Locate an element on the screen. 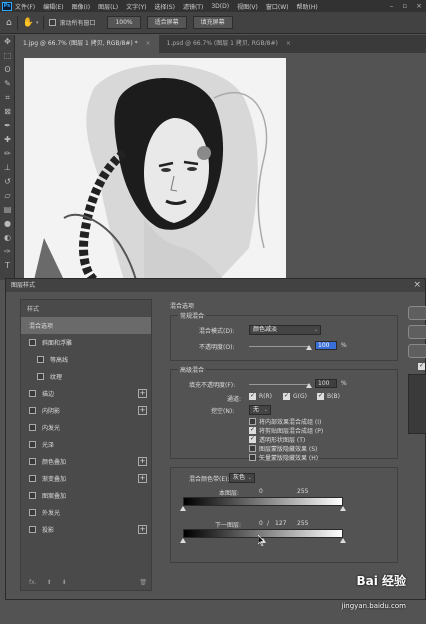 The width and height of the screenshot is (426, 624). blend-mode-select: 颜色减淡 ⌄ is located at coordinates (285, 330).